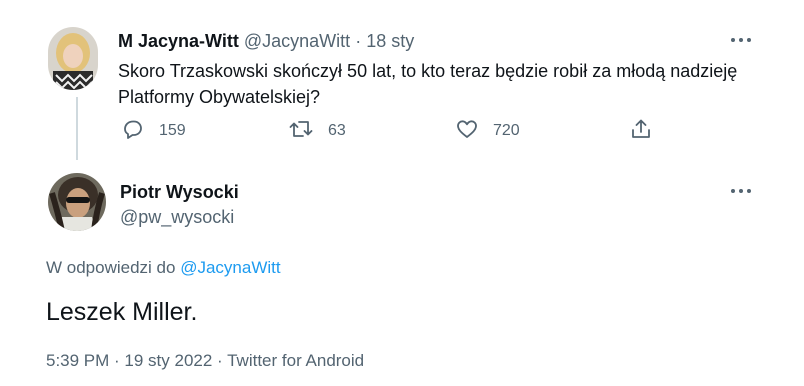  Describe the element at coordinates (230, 267) in the screenshot. I see `replying-to-mention: @JacynaWitt` at that location.